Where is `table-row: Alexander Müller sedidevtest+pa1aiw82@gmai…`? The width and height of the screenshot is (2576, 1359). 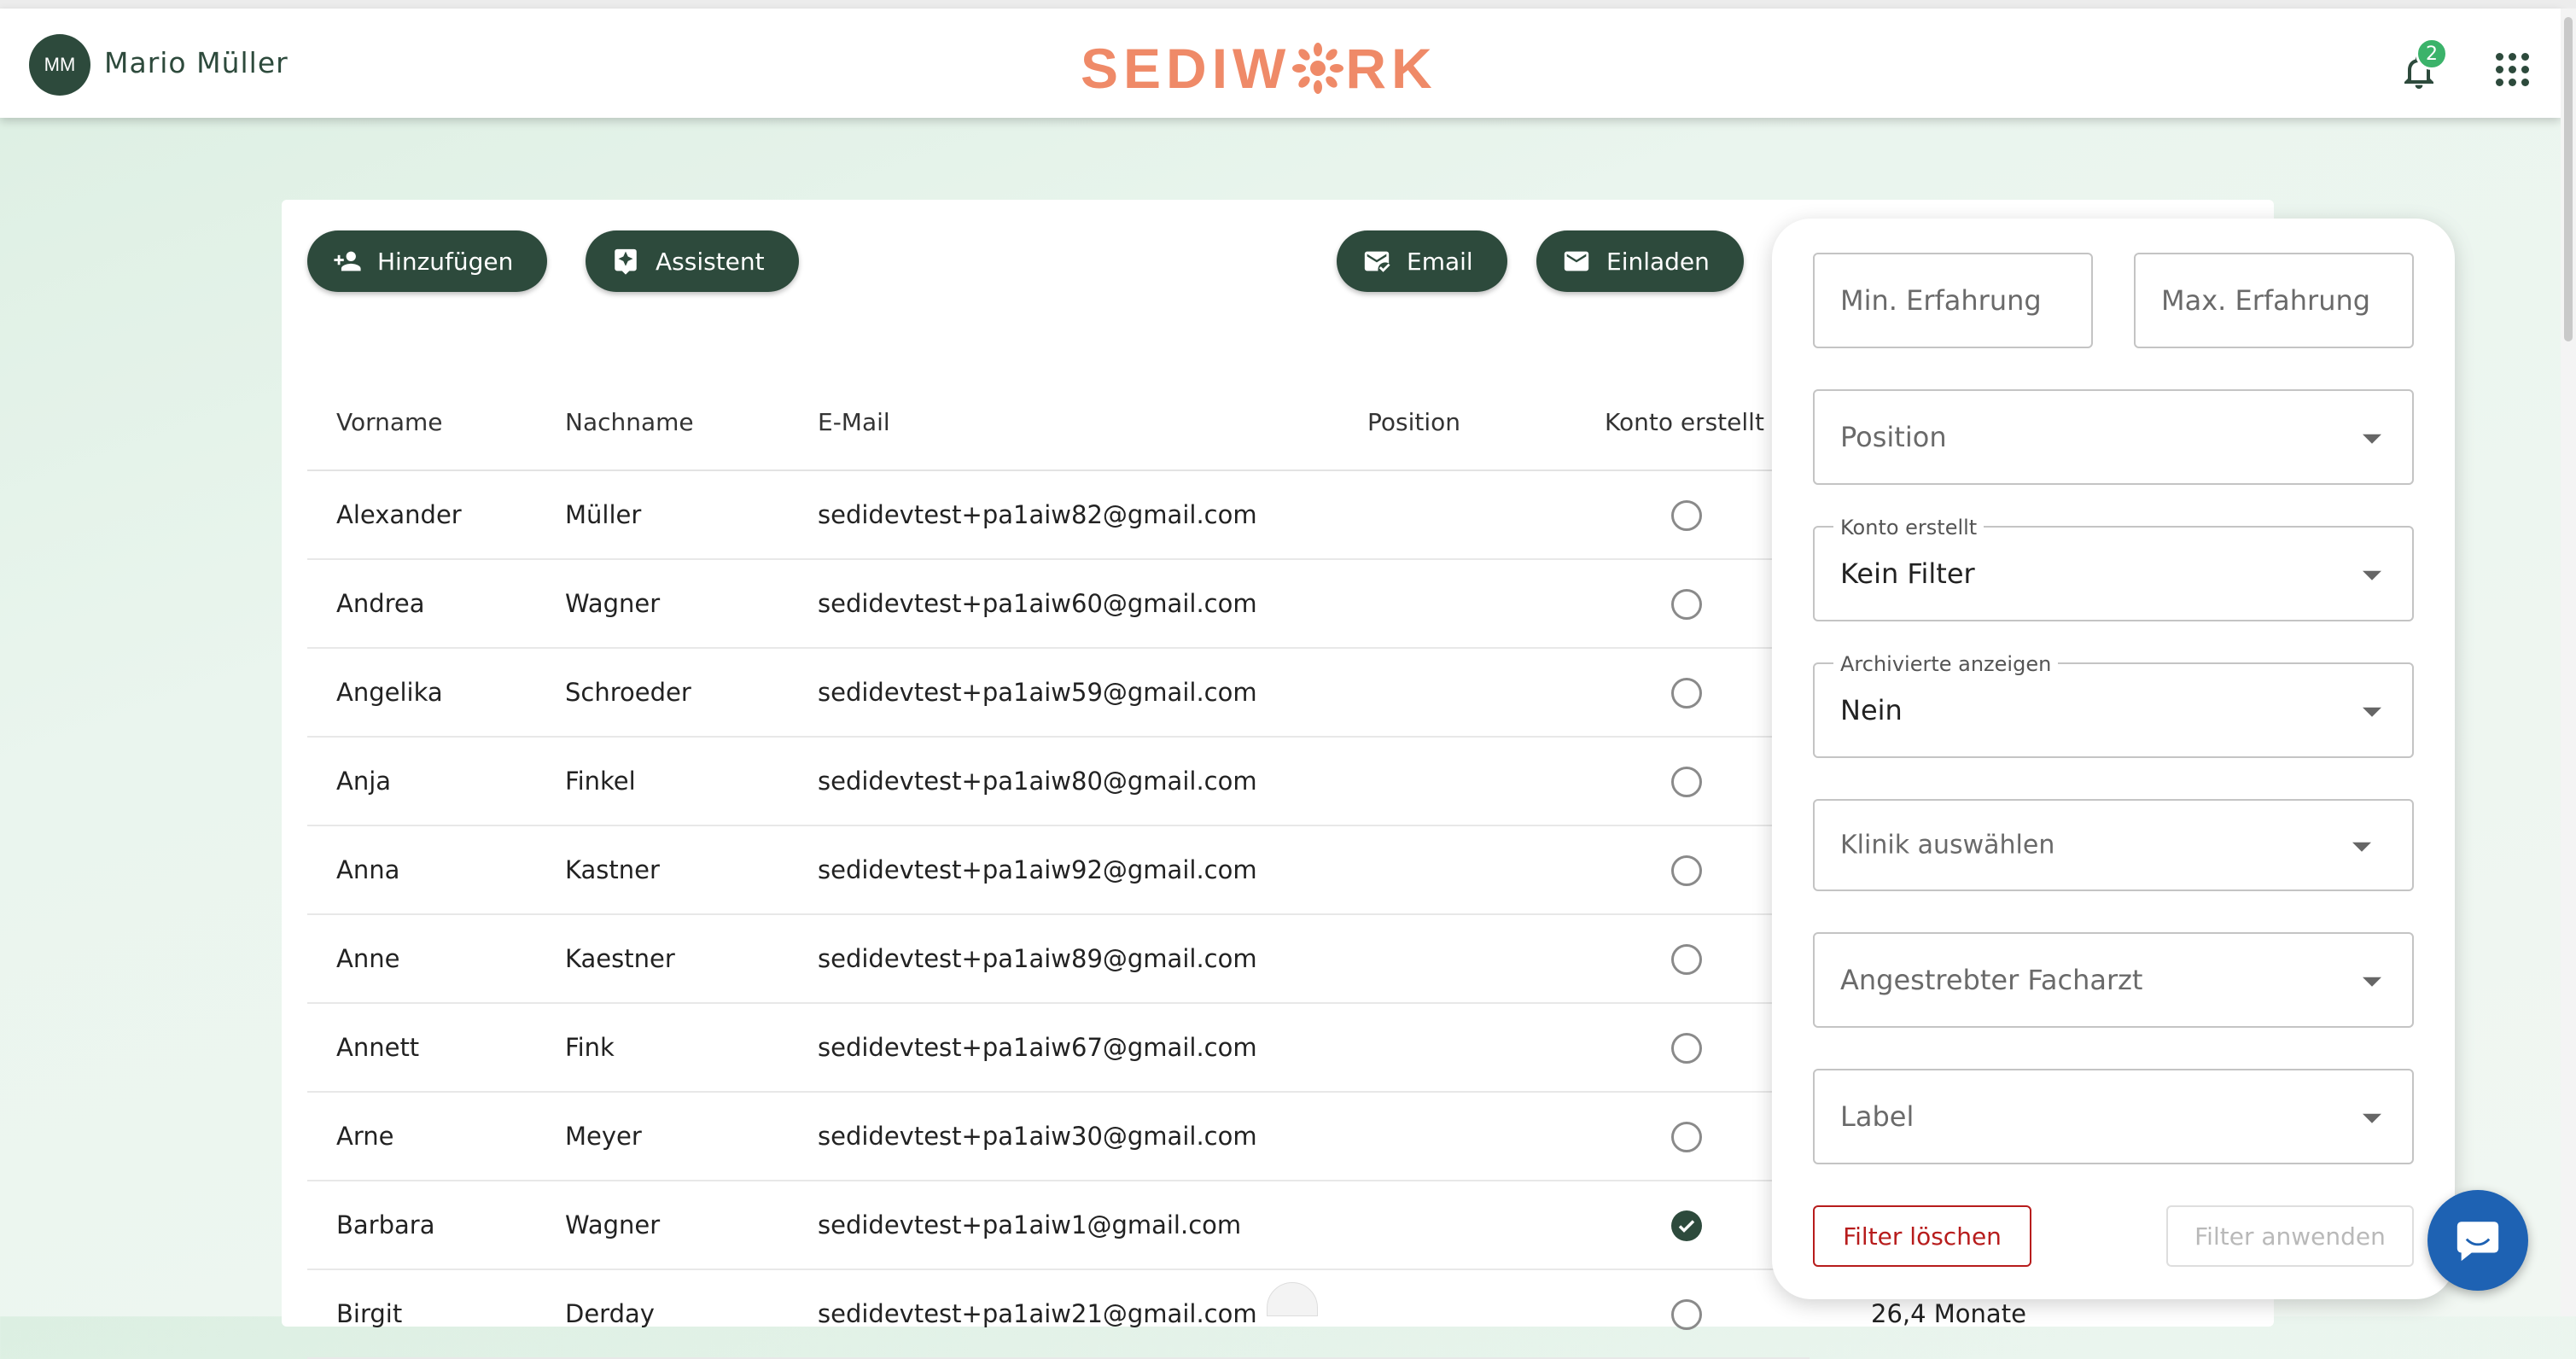
table-row: Alexander Müller sedidevtest+pa1aiw82@gmai… is located at coordinates (1058, 516).